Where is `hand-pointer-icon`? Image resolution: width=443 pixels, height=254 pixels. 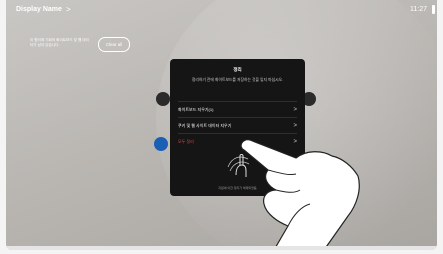 hand-pointer-icon is located at coordinates (300, 194).